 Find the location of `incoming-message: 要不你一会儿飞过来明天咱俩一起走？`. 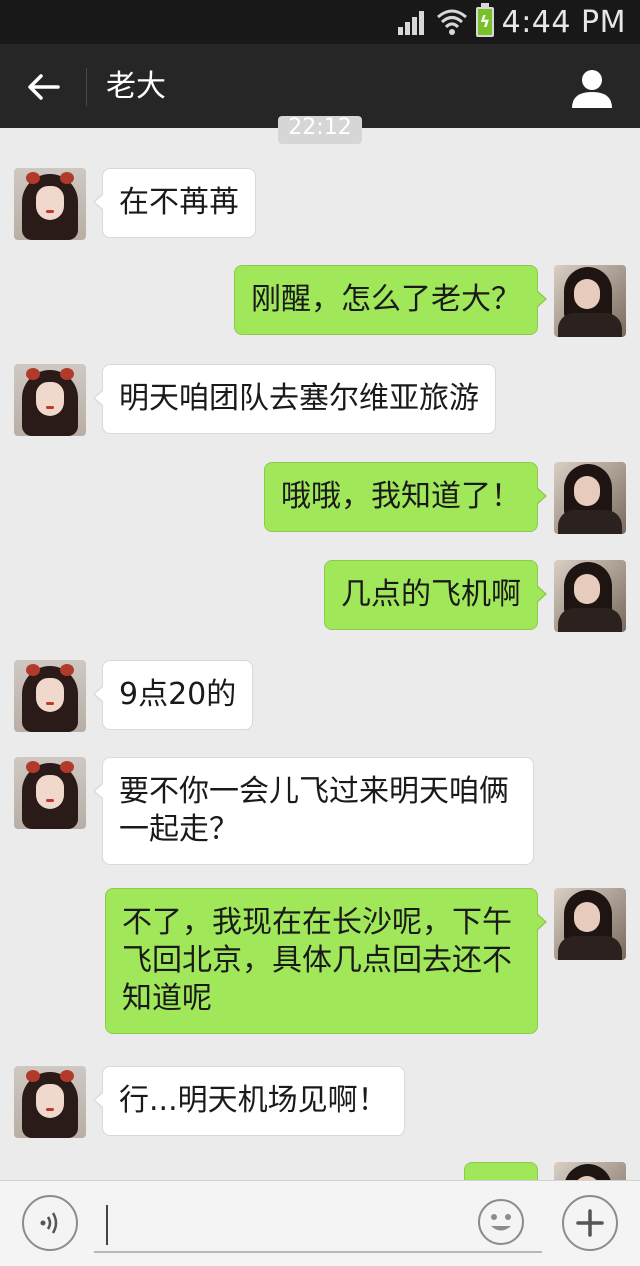

incoming-message: 要不你一会儿飞过来明天咱俩一起走？ is located at coordinates (313, 811).